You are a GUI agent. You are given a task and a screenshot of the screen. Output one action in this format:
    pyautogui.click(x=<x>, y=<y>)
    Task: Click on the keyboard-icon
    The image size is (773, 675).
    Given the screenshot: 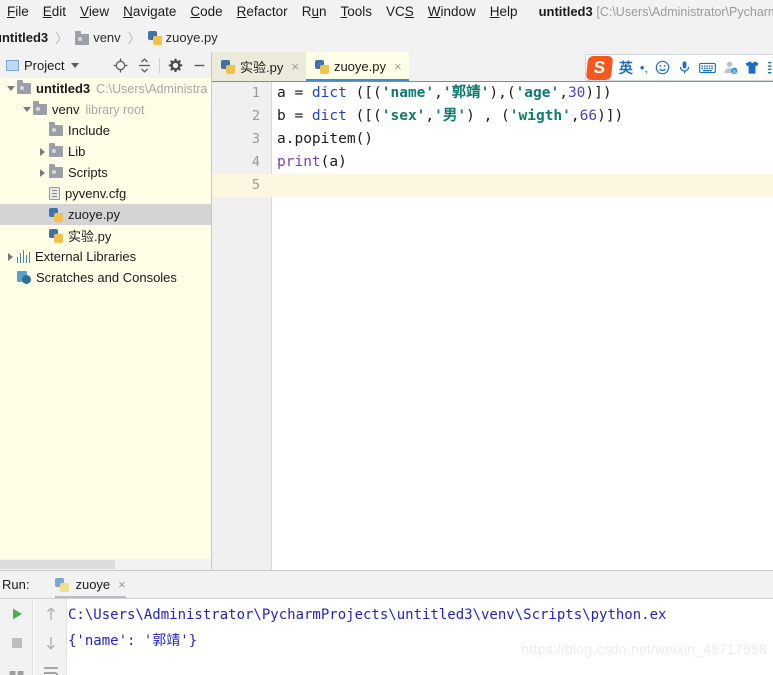 What is the action you would take?
    pyautogui.click(x=707, y=68)
    